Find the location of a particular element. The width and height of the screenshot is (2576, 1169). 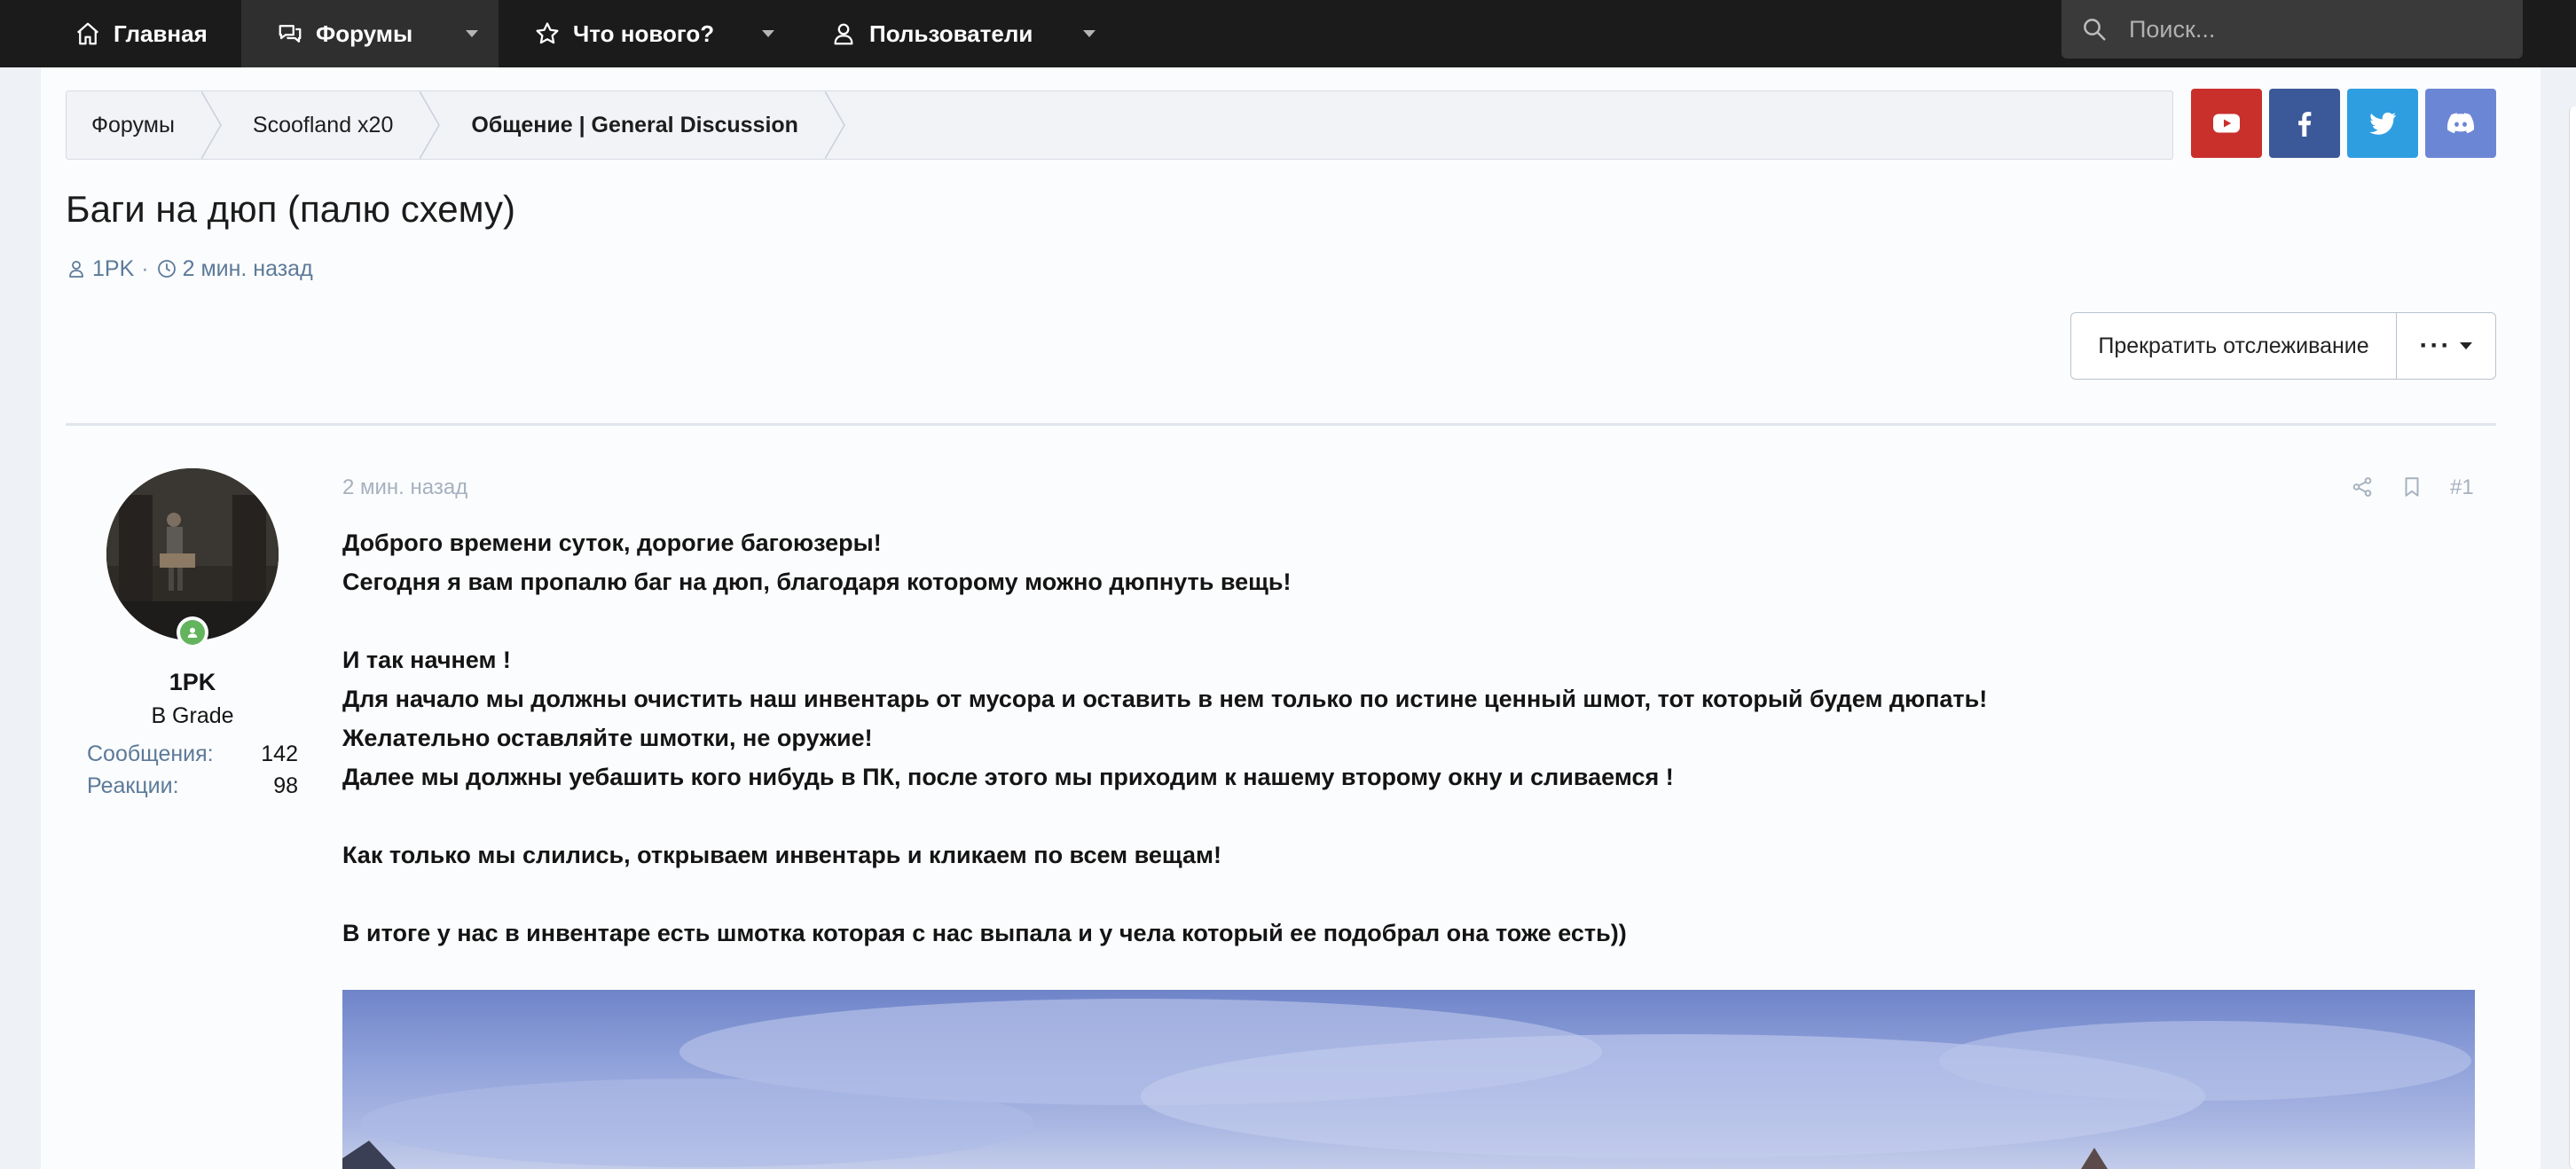

nav-tab-users: Пользователи is located at coordinates (931, 33).